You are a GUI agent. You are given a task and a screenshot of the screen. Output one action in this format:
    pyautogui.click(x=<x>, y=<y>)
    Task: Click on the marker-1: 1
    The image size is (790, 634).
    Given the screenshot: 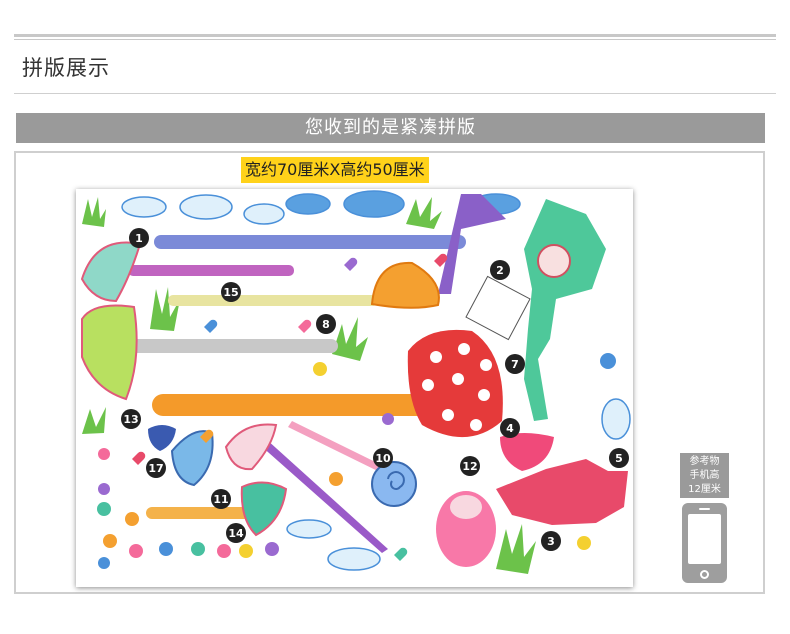 What is the action you would take?
    pyautogui.click(x=139, y=238)
    